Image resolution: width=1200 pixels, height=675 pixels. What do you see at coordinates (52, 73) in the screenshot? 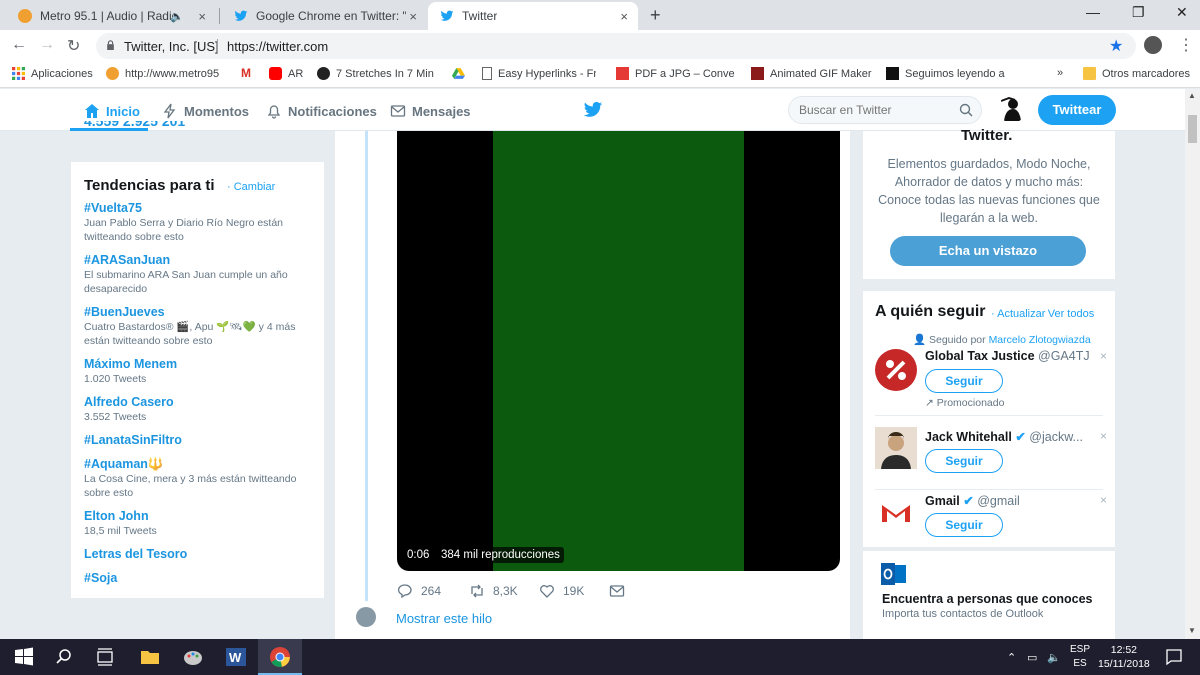
I see `bookmark-apps: Aplicaciones` at bounding box center [52, 73].